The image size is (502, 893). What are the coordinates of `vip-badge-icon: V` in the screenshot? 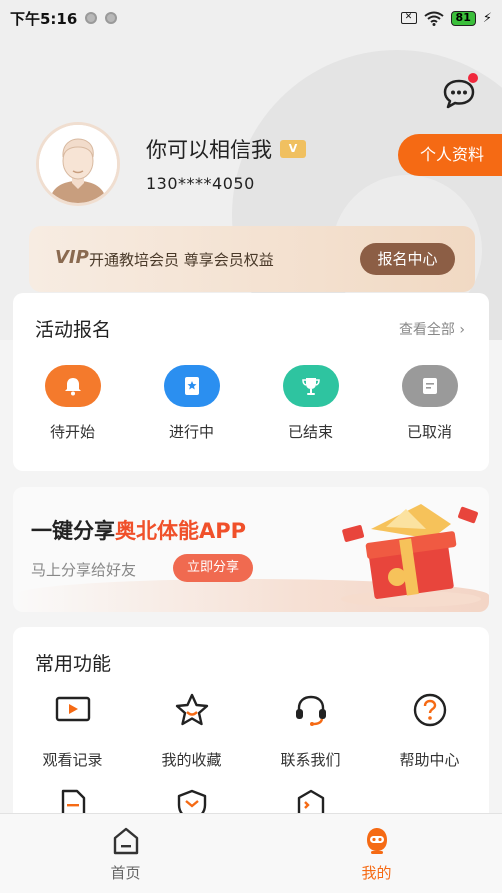 It's located at (293, 149).